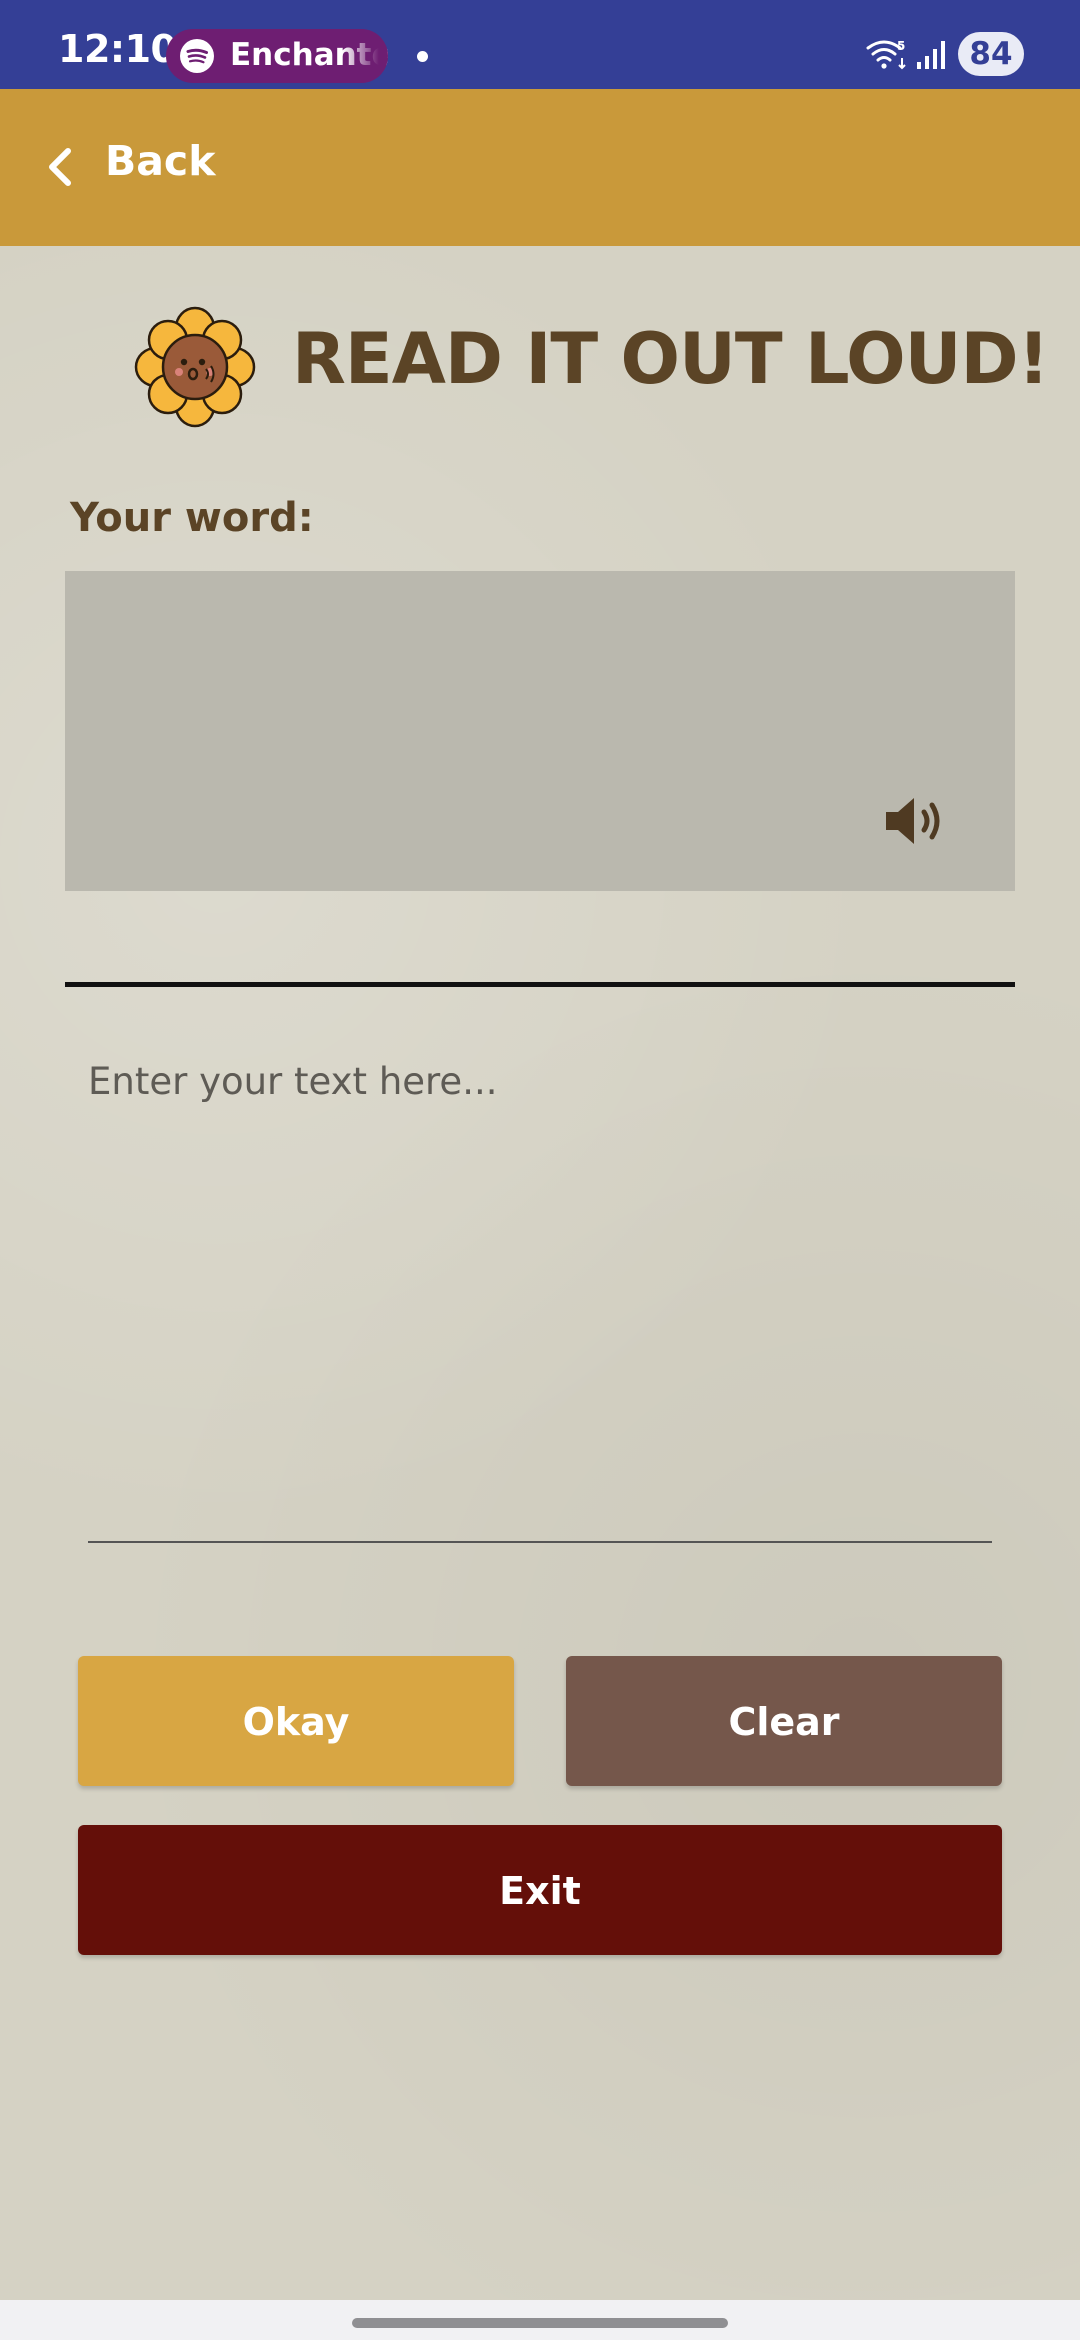 The height and width of the screenshot is (2340, 1080). Describe the element at coordinates (160, 161) in the screenshot. I see `back-button: Back` at that location.